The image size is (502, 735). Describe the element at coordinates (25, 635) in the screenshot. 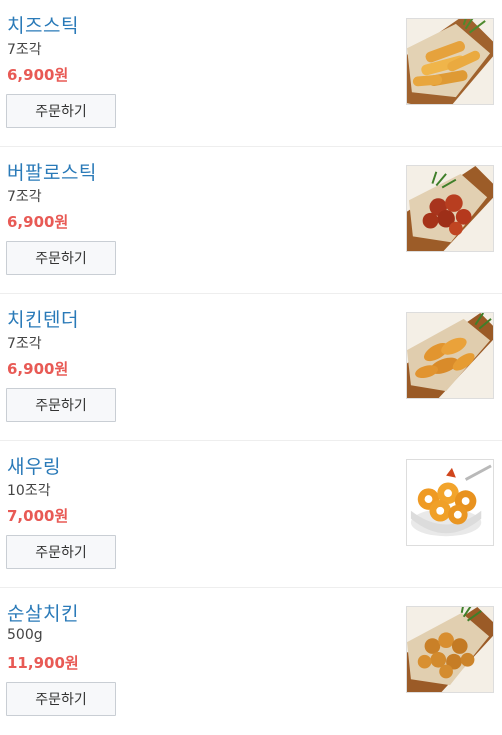

I see `item-quantity: 500g` at that location.